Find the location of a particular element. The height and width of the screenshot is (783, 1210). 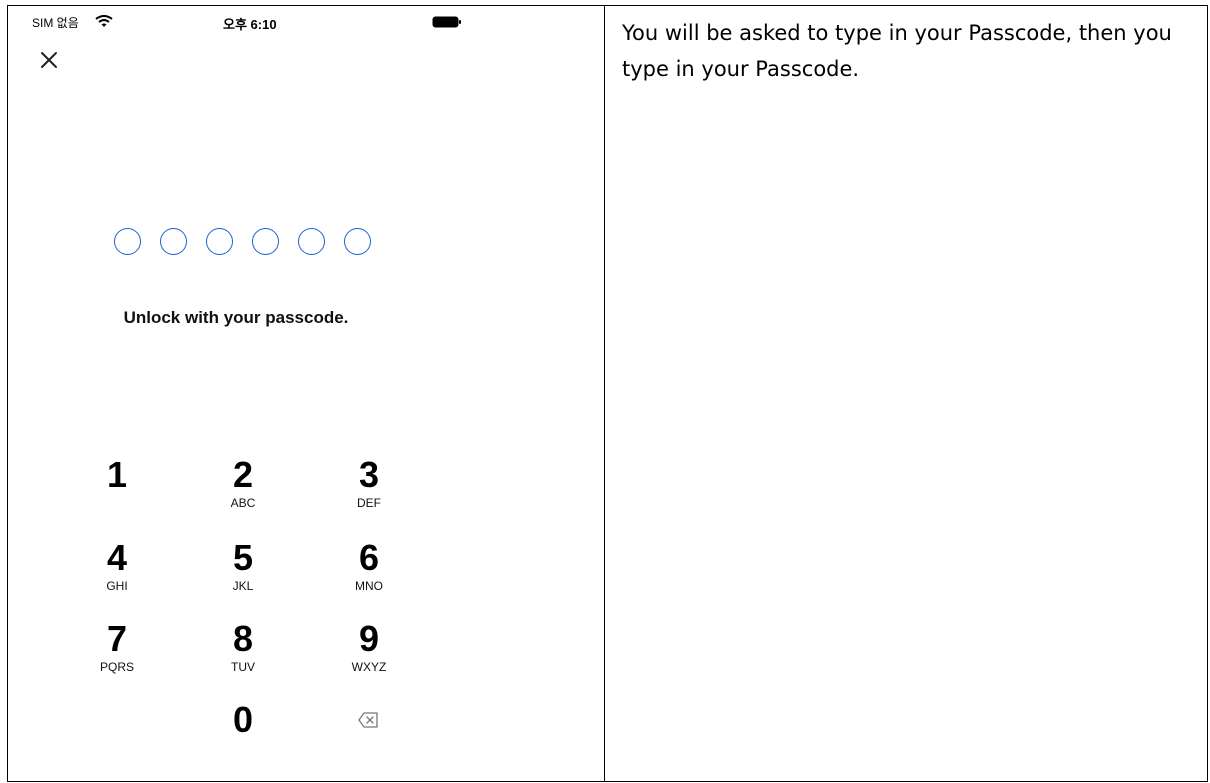

key-letters: ABC is located at coordinates (243, 503).